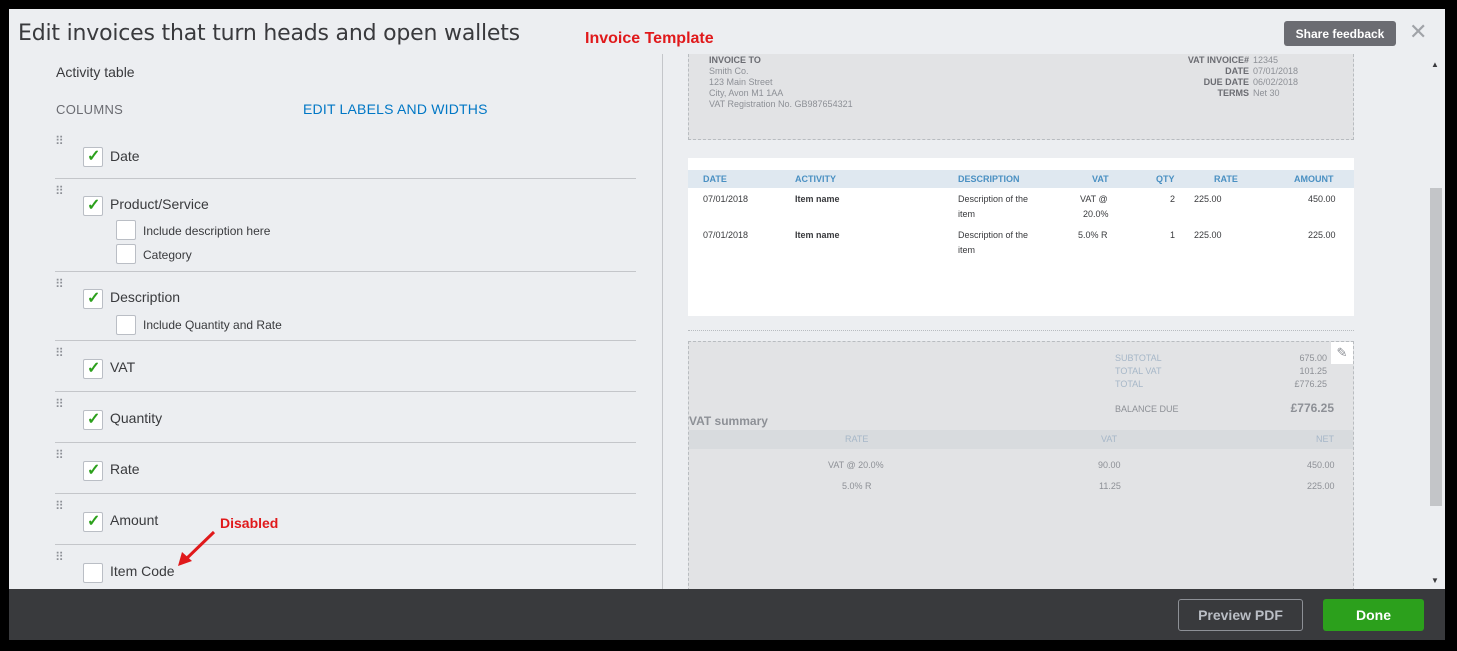 This screenshot has height=651, width=1457. Describe the element at coordinates (989, 179) in the screenshot. I see `th-description: DESCRIPTION` at that location.